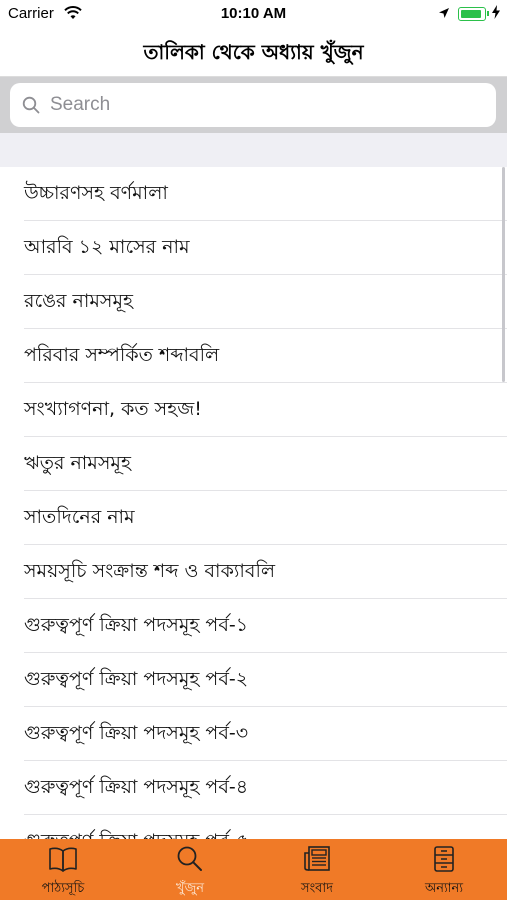  Describe the element at coordinates (63, 859) in the screenshot. I see `book-icon` at that location.